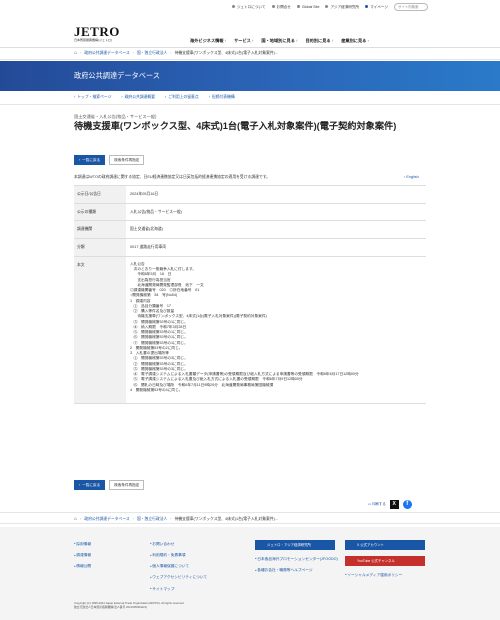 The height and width of the screenshot is (620, 500). What do you see at coordinates (276, 194) in the screenshot?
I see `row-value: 2024年05月16日` at bounding box center [276, 194].